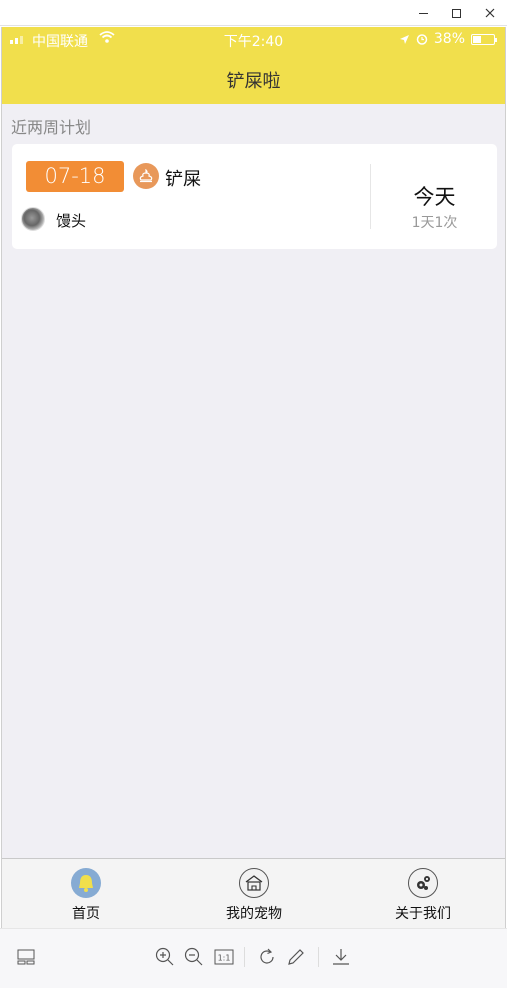 The height and width of the screenshot is (988, 507). I want to click on maximize-button, so click(456, 13).